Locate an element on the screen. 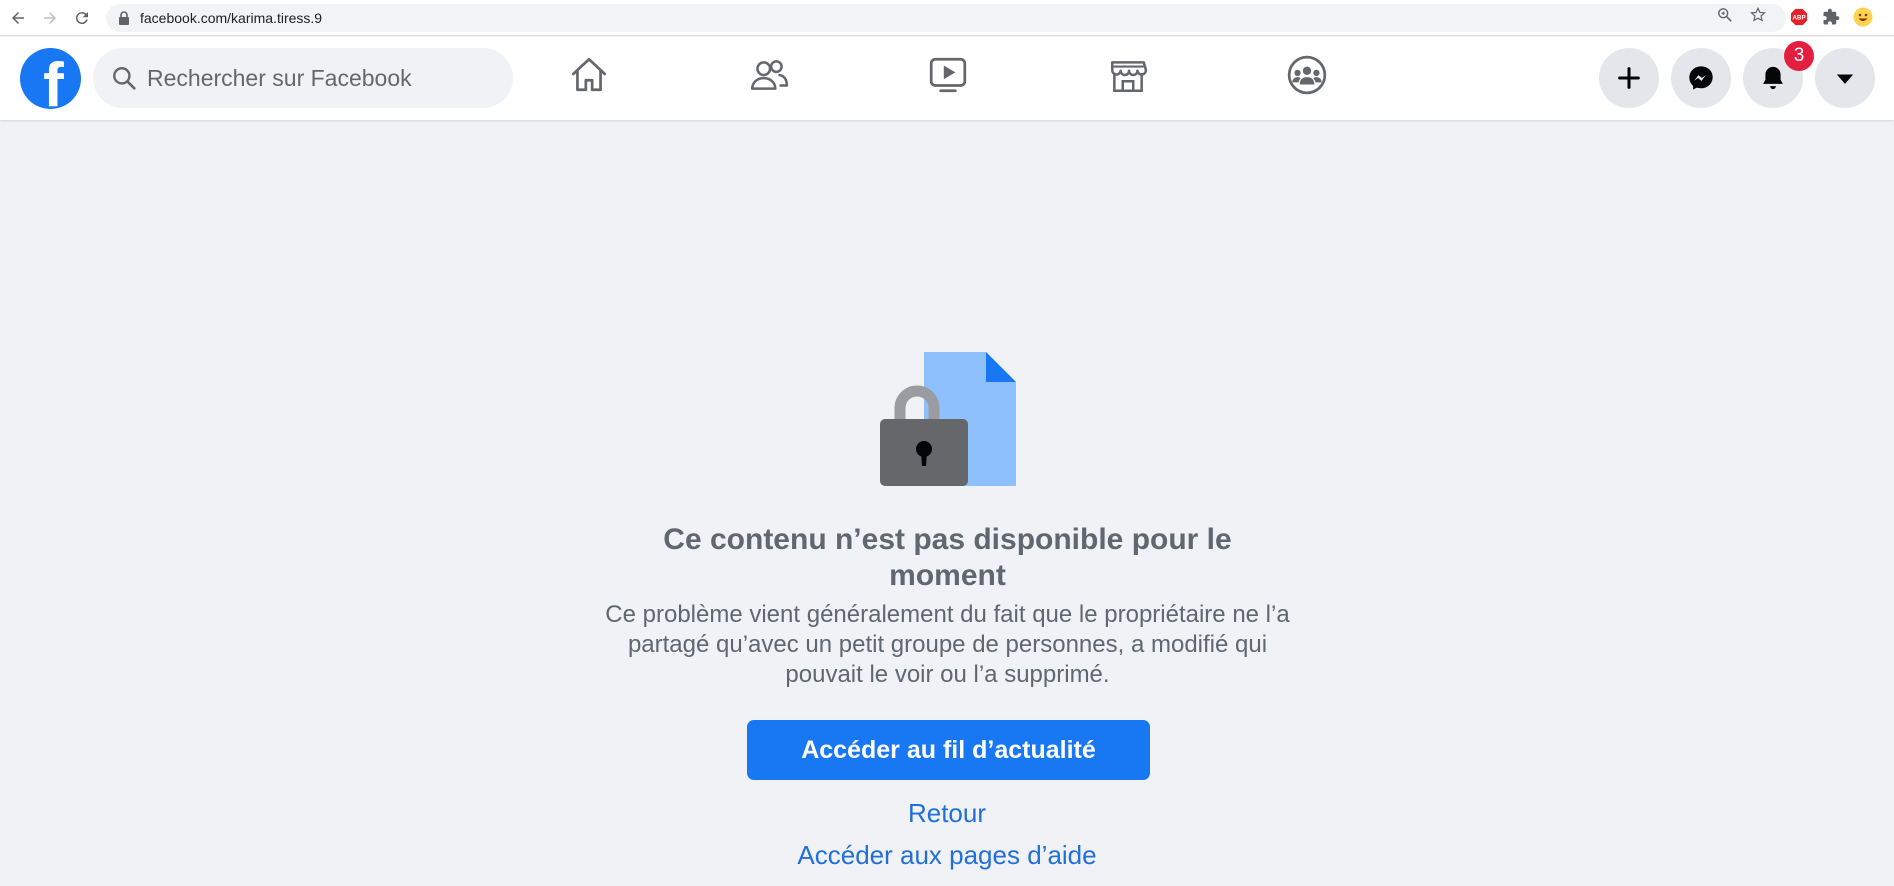 The height and width of the screenshot is (886, 1894). profile-avatar-icon is located at coordinates (1863, 17).